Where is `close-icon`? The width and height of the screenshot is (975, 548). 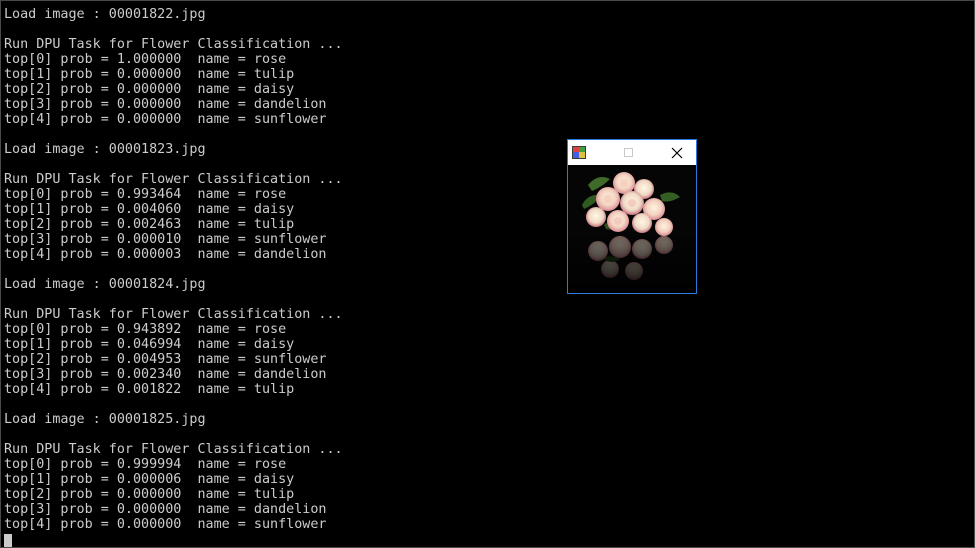 close-icon is located at coordinates (677, 152).